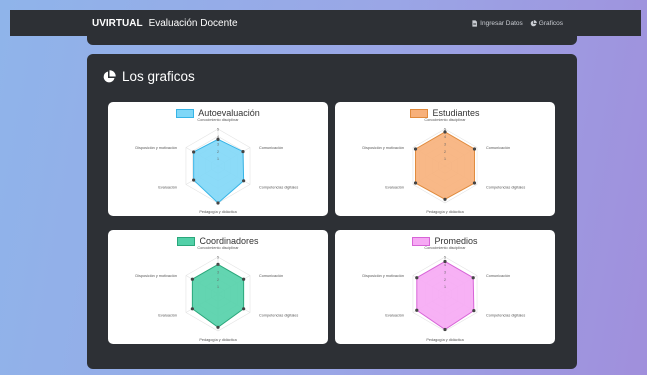 This screenshot has width=647, height=375. Describe the element at coordinates (158, 76) in the screenshot. I see `section-title-text: Los graficos` at that location.